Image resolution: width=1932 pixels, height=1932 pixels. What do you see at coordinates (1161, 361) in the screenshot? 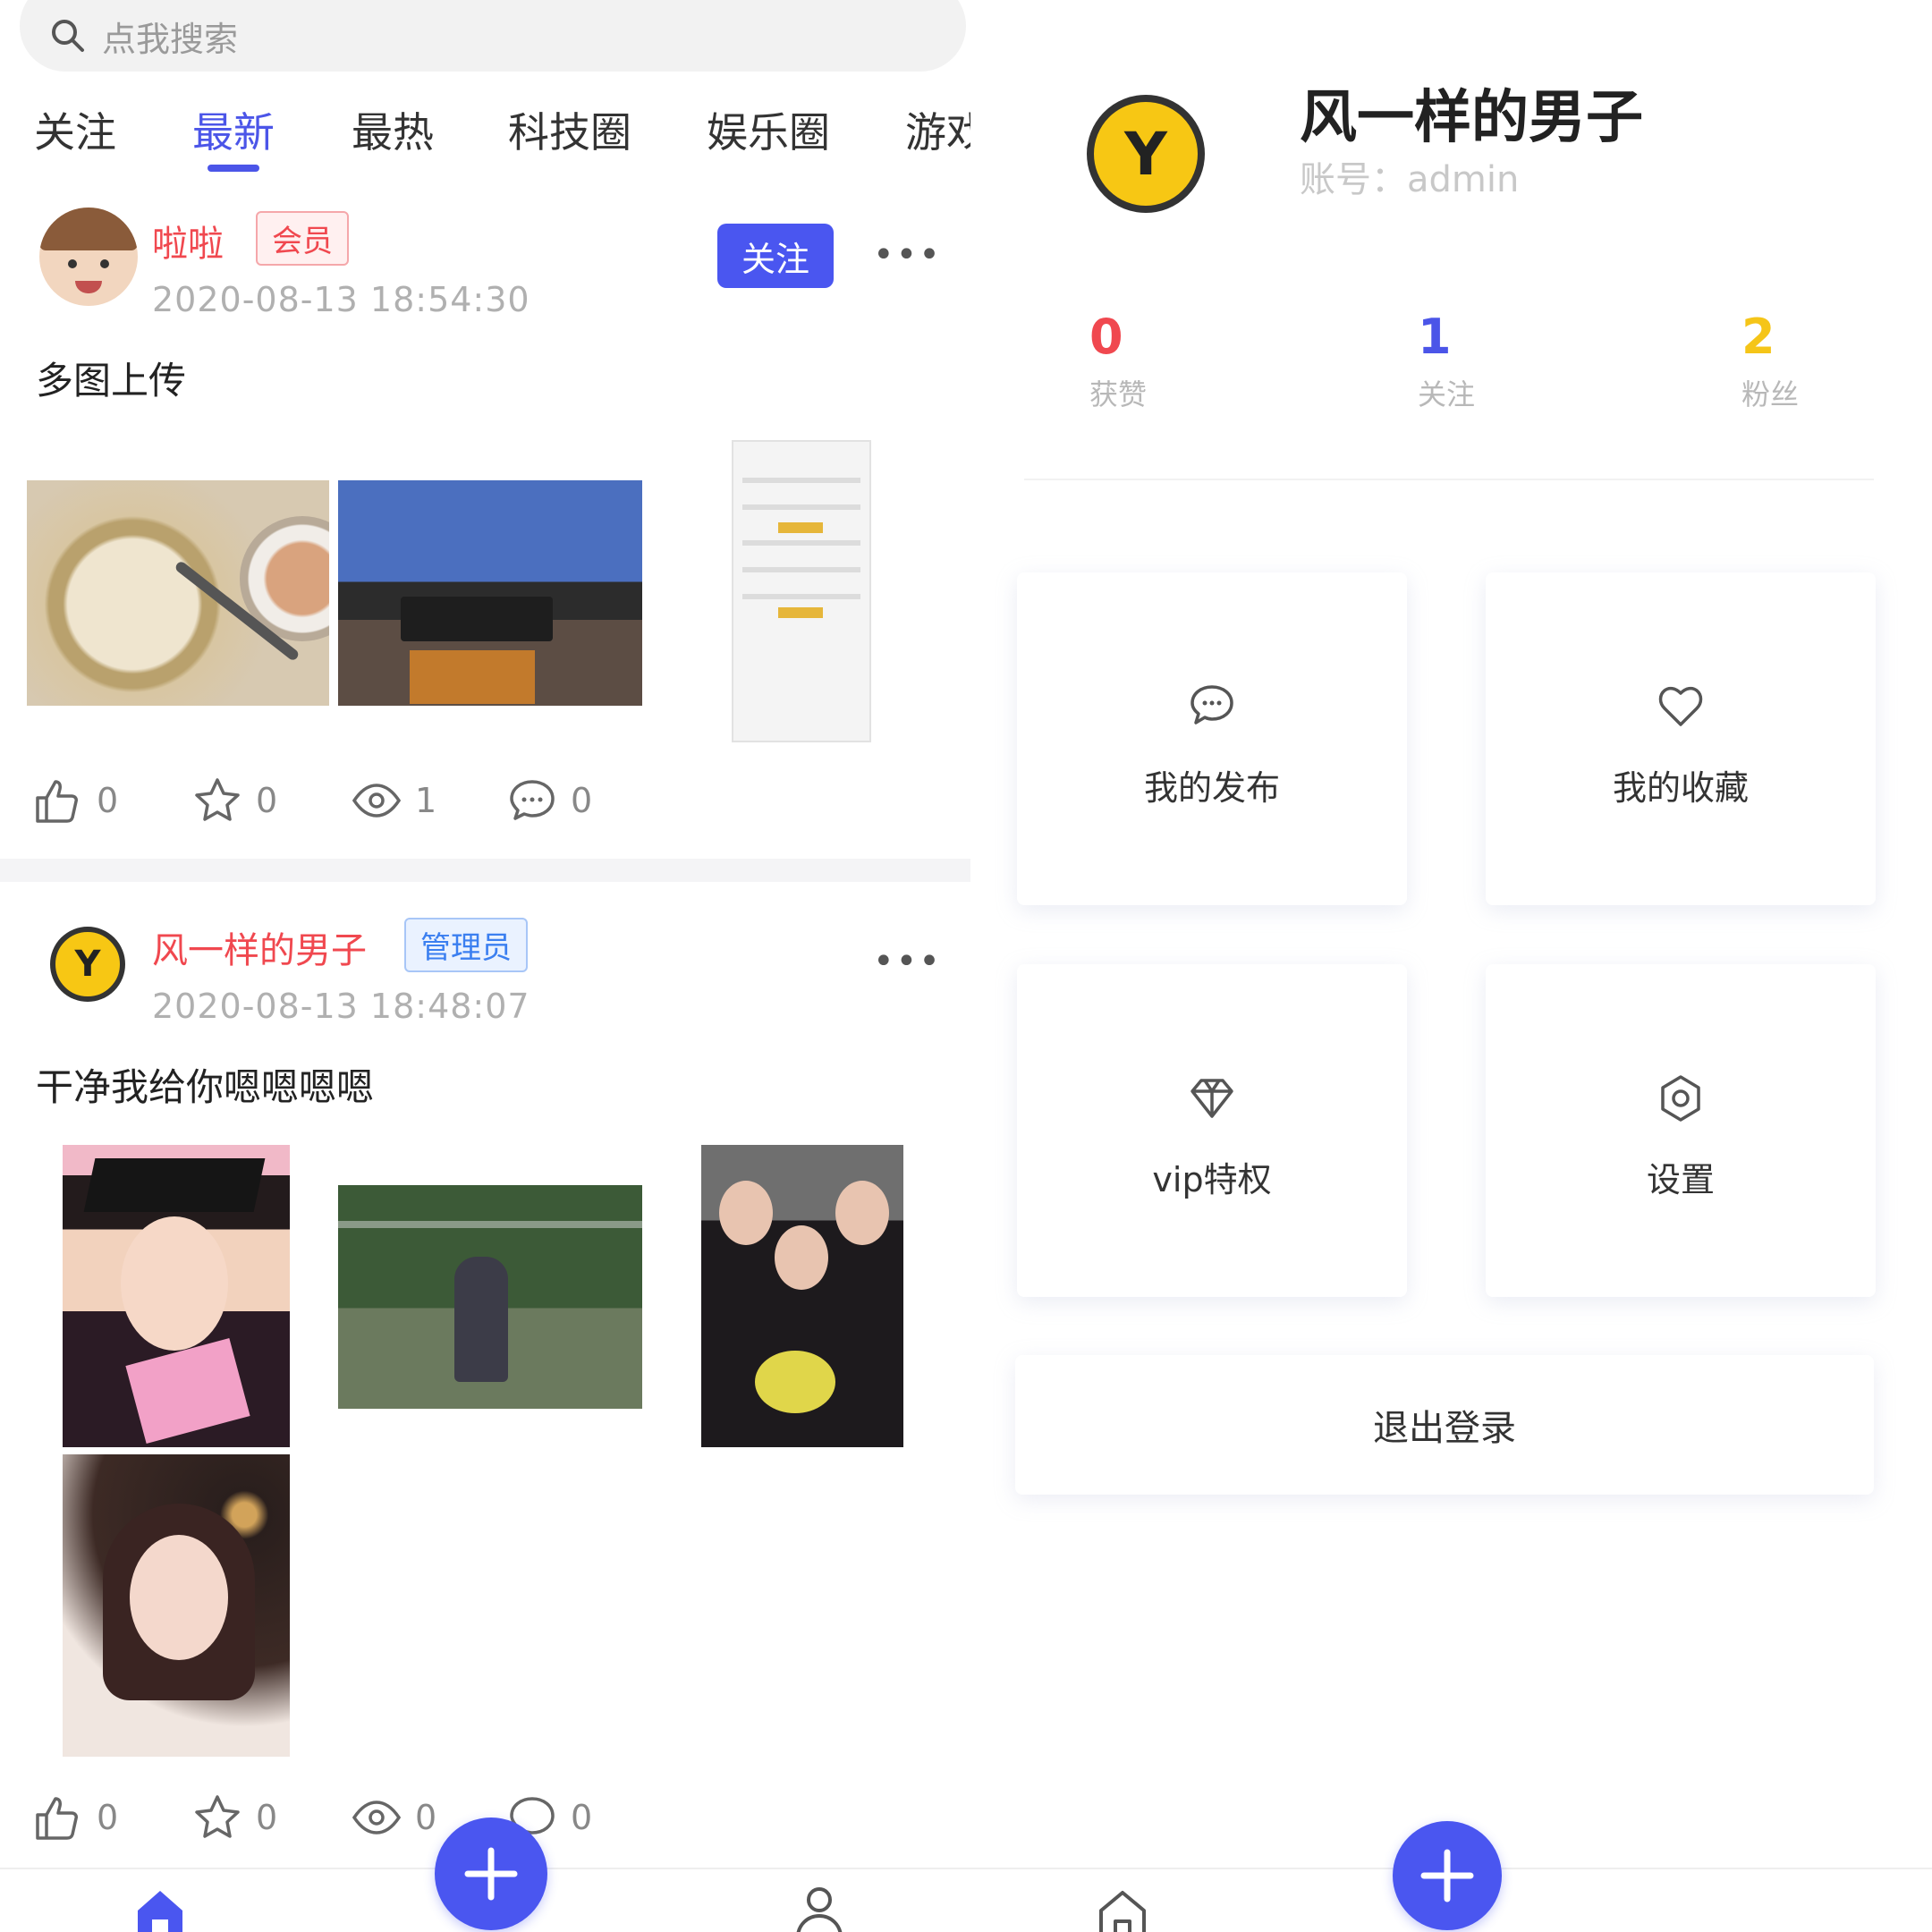
I see `stat-likes: 0 获赞` at bounding box center [1161, 361].